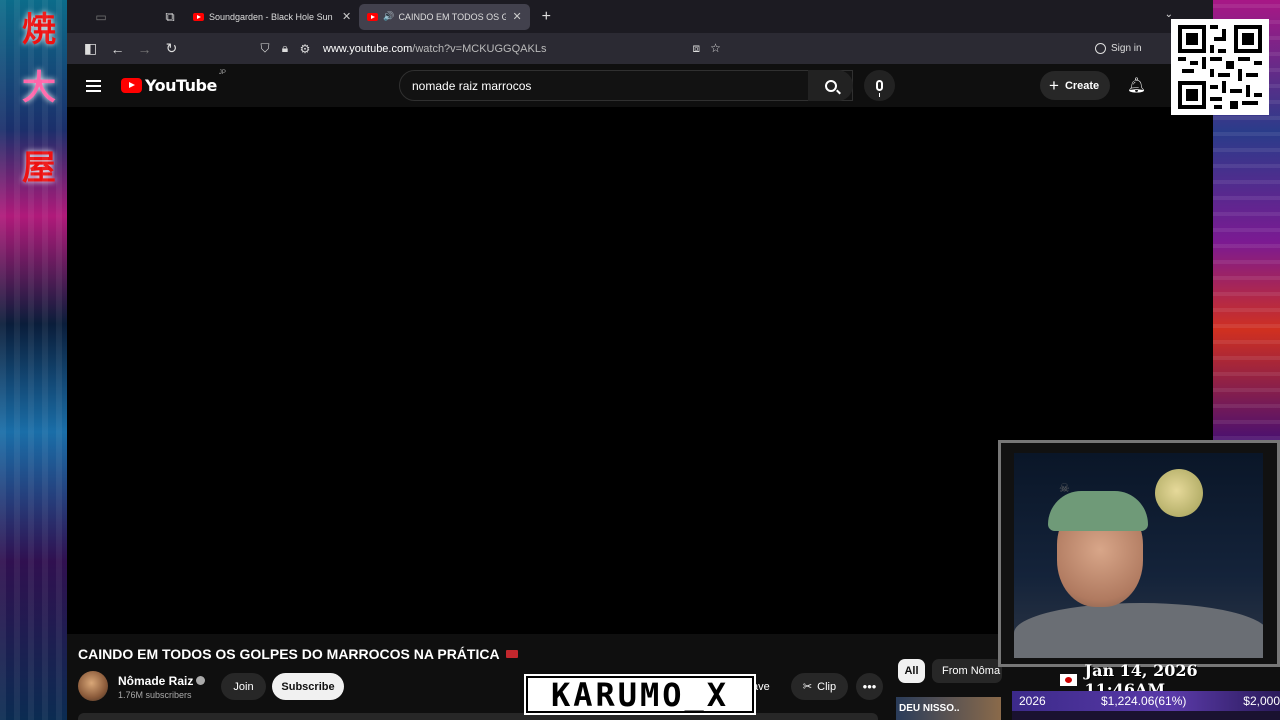 The image size is (1280, 720). I want to click on search-button, so click(830, 85).